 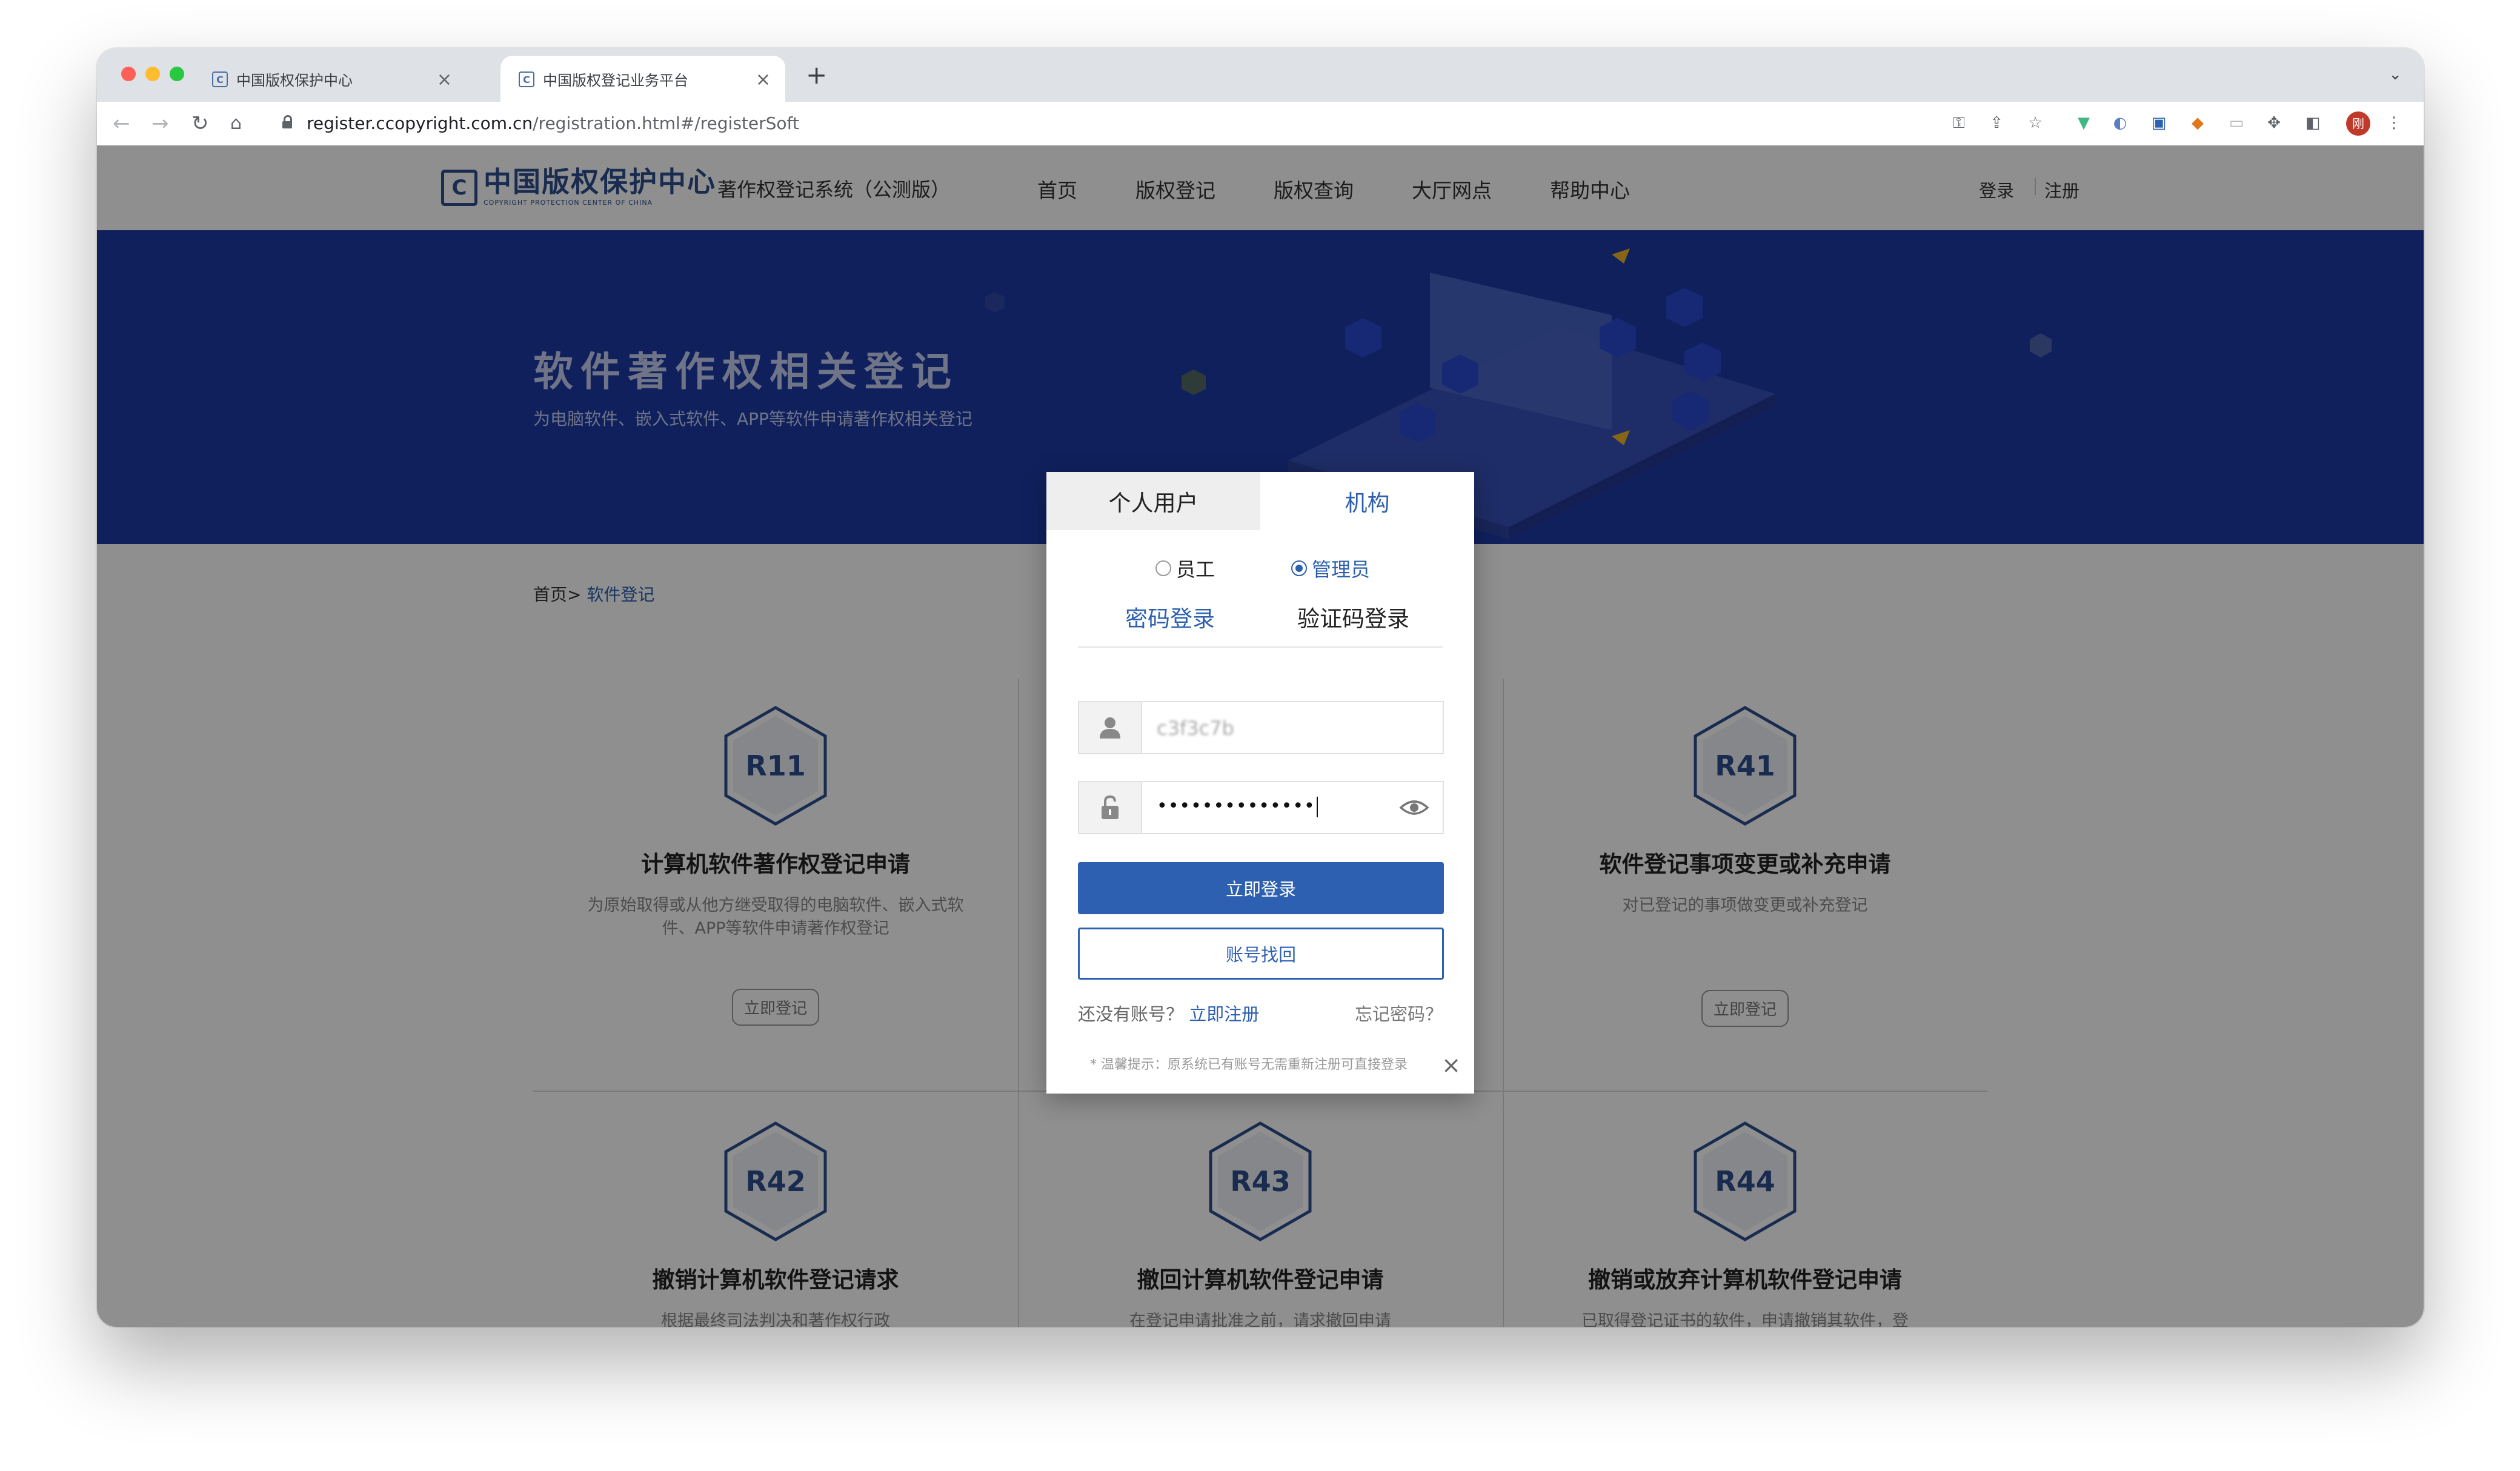 I want to click on user-type-tabs: 个人用户 机构, so click(x=1260, y=501).